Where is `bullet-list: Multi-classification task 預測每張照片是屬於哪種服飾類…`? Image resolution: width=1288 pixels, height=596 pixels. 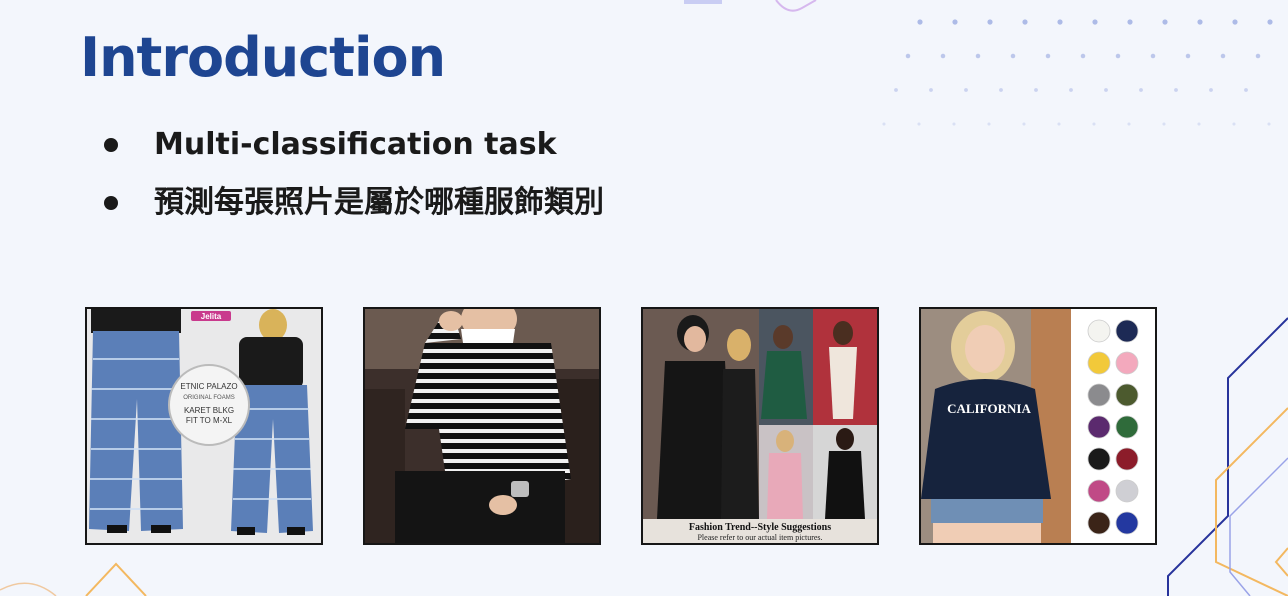
bullet-list: Multi-classification task 預測每張照片是屬於哪種服飾類… is located at coordinates (351, 176).